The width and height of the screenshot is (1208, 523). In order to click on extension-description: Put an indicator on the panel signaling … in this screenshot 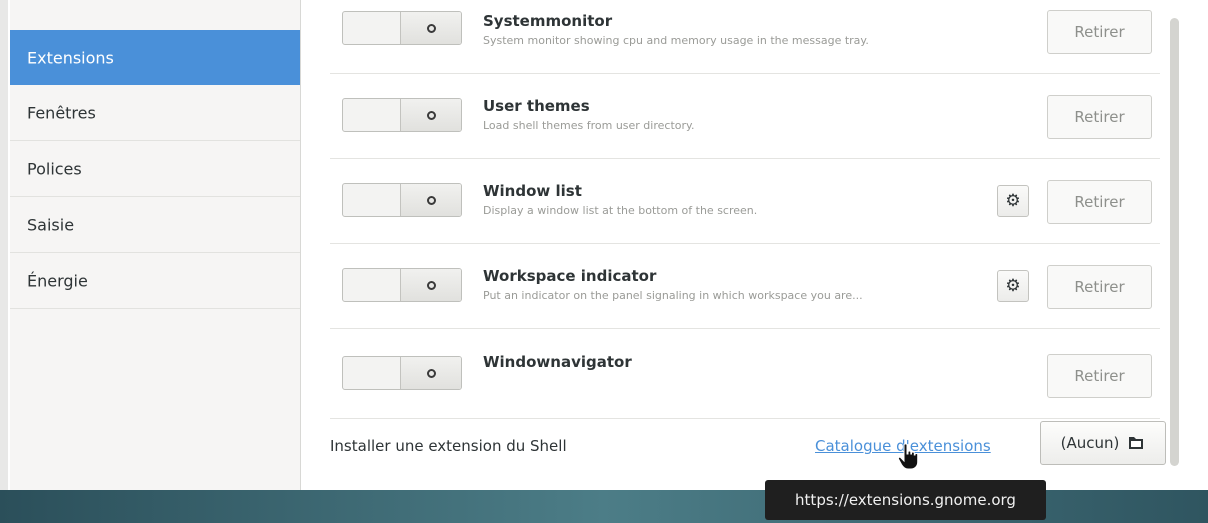, I will do `click(673, 295)`.